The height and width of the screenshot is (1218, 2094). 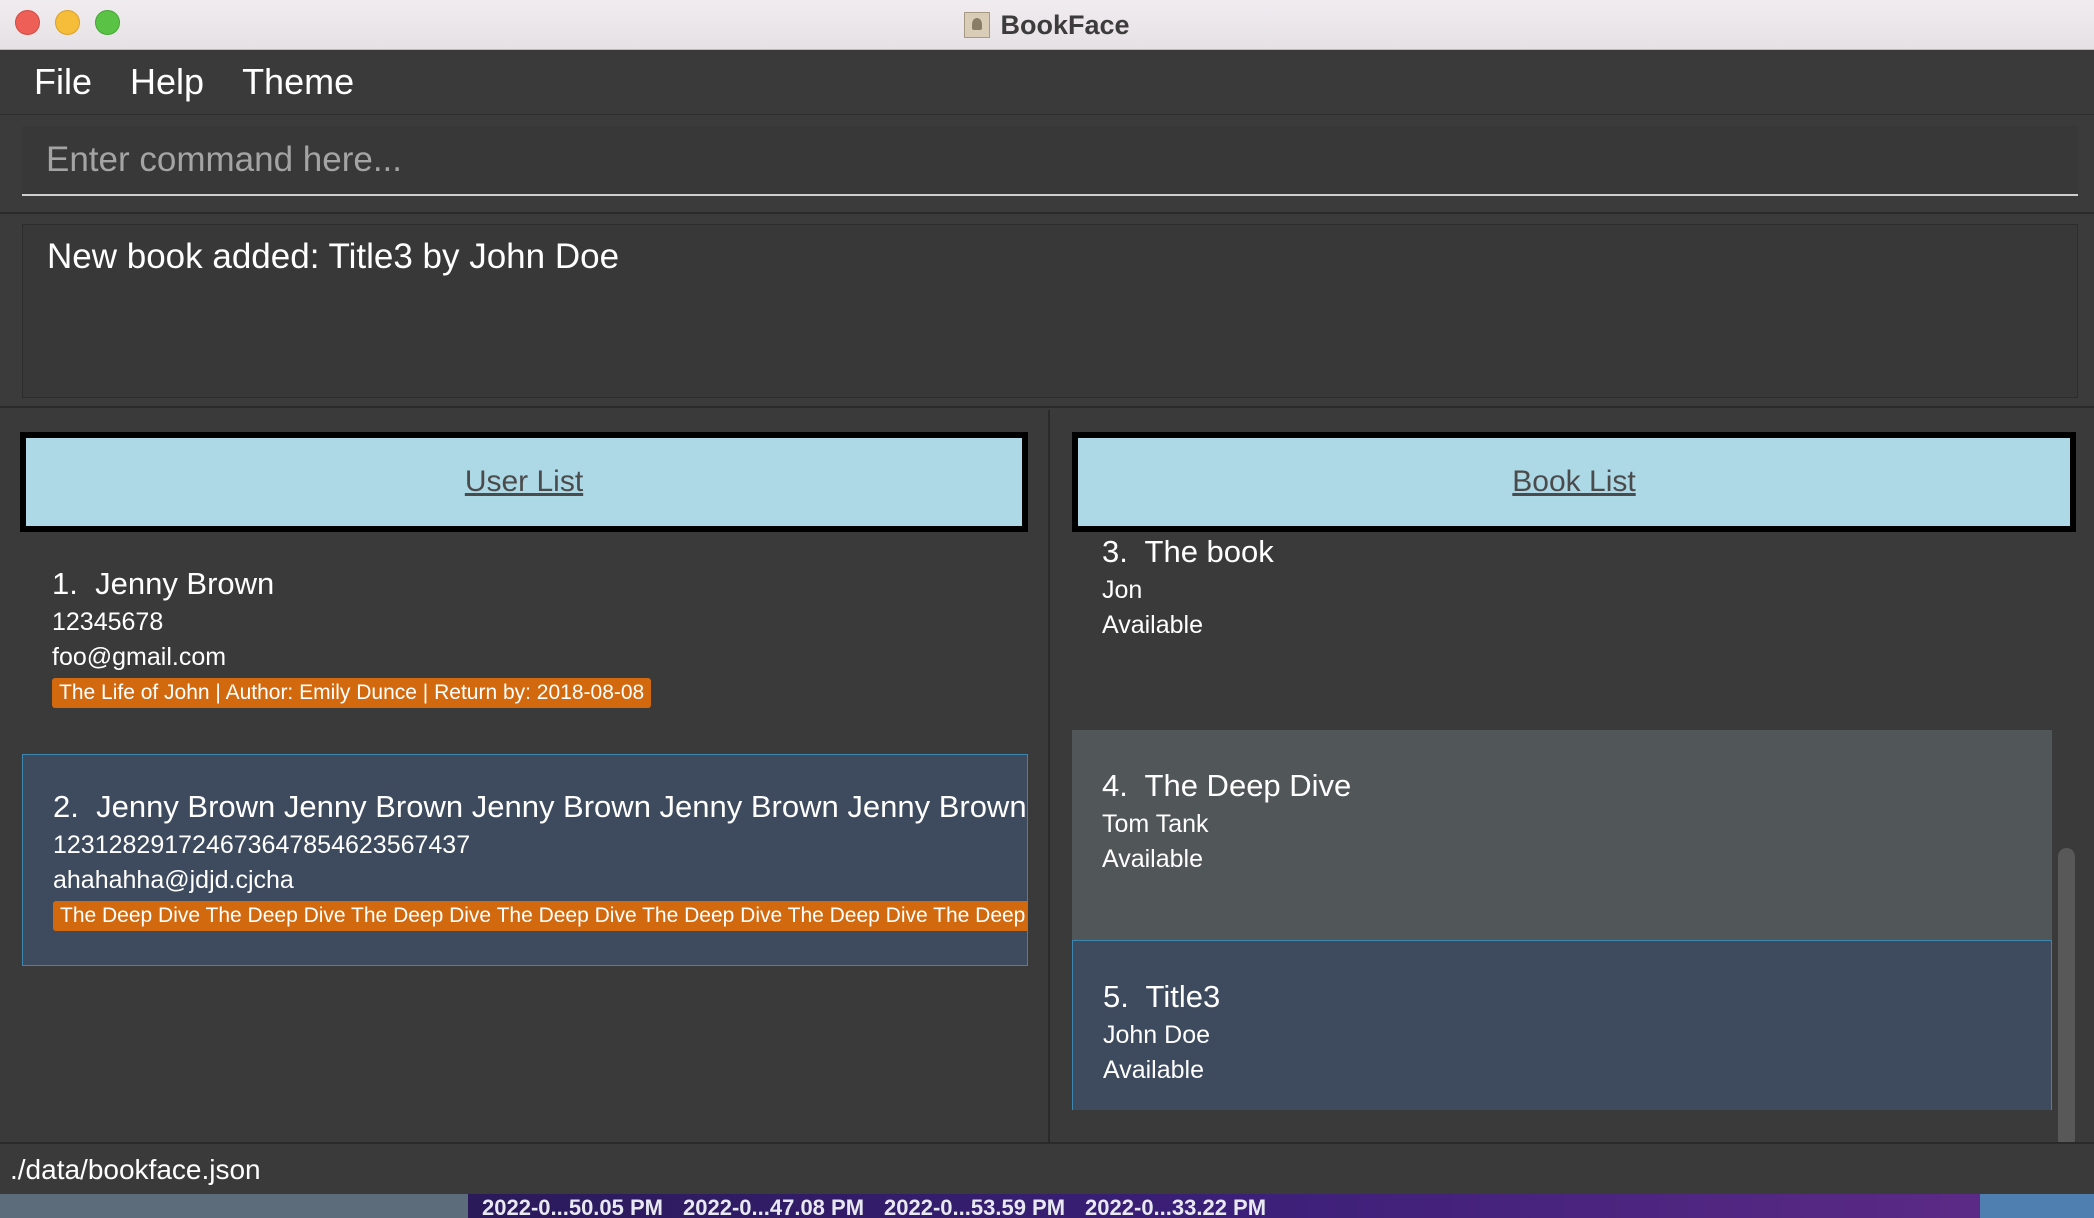 I want to click on user-email: ahahahha@jdjd.cjcha, so click(x=173, y=880).